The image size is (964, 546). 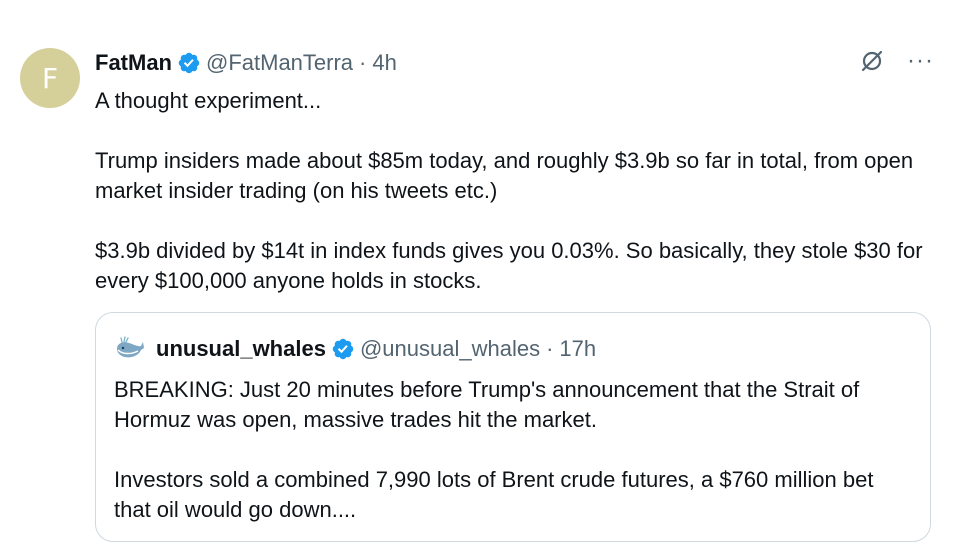 I want to click on tweet-actions: ···, so click(x=896, y=61).